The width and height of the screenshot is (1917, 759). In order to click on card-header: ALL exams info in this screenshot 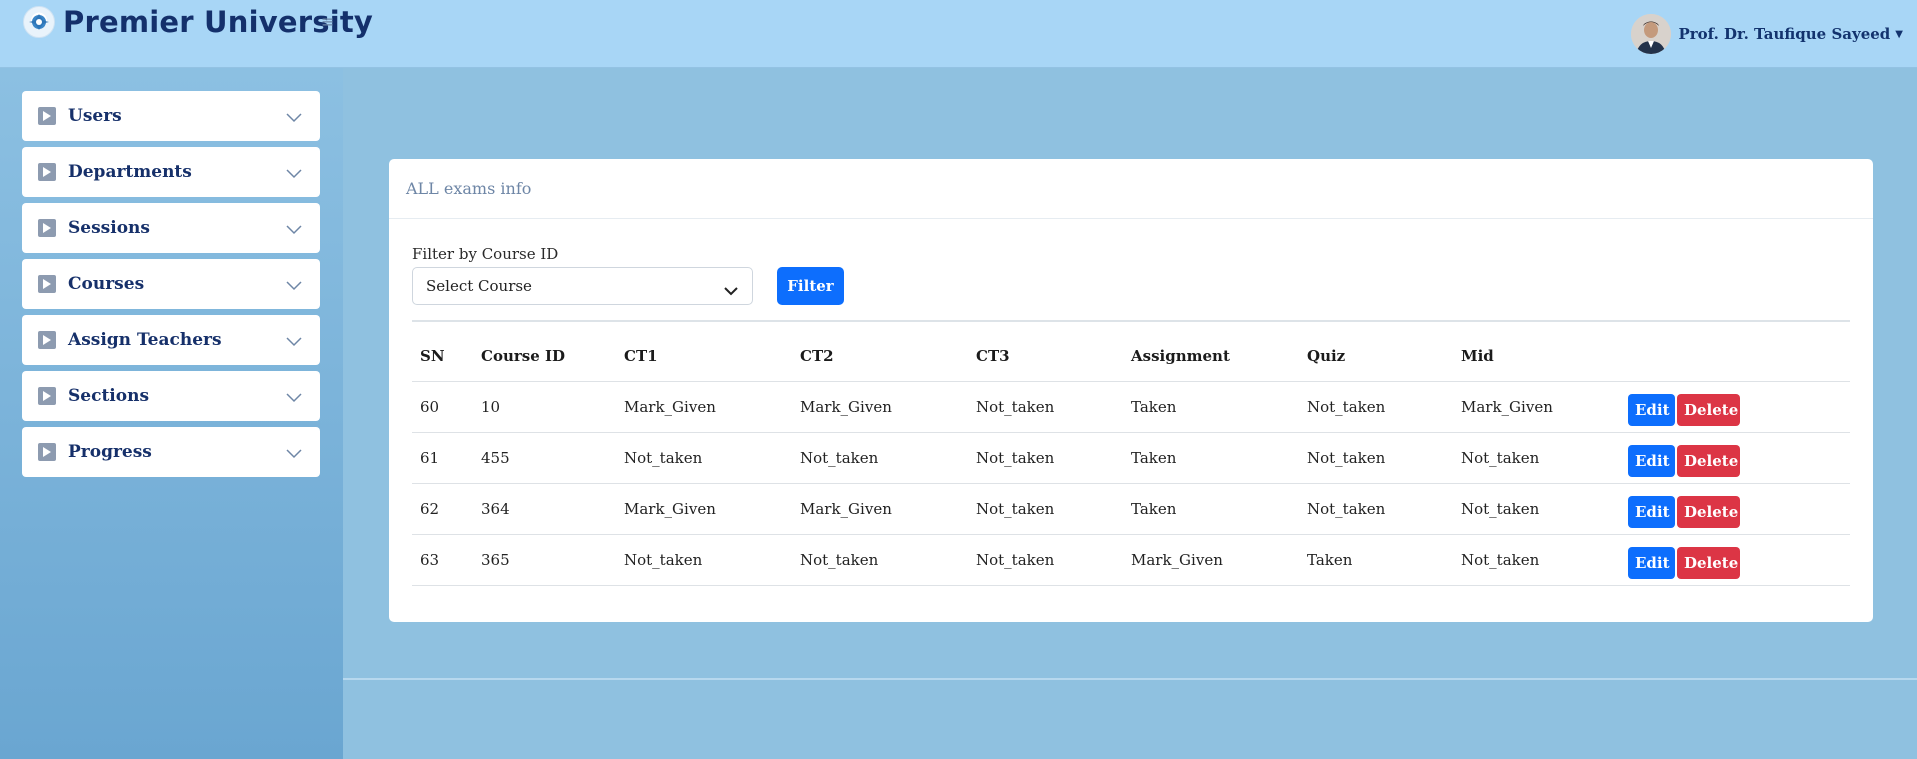, I will do `click(1131, 189)`.